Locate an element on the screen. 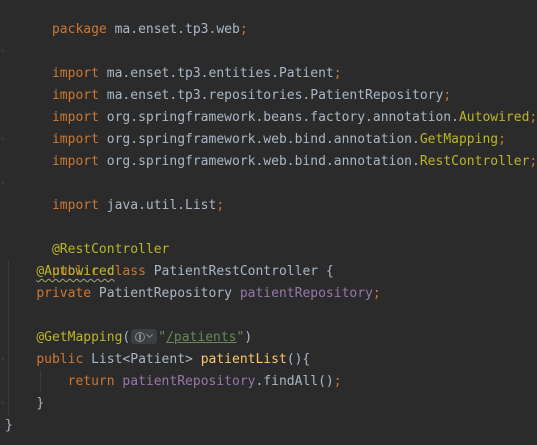 The image size is (537, 445). annotation: @Autowired is located at coordinates (75, 271).